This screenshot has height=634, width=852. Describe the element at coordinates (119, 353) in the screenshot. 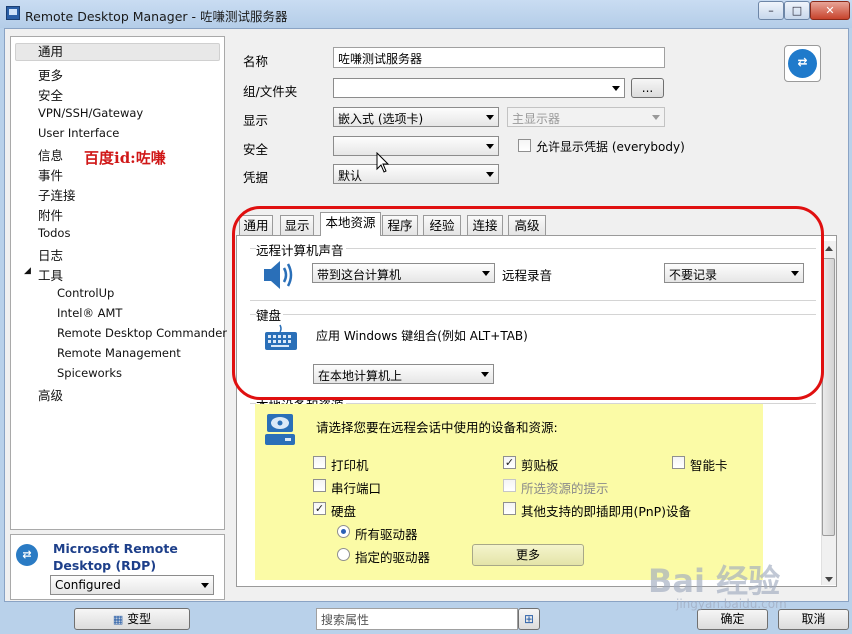

I see `sidebar-item-remote-management: Remote Management` at that location.